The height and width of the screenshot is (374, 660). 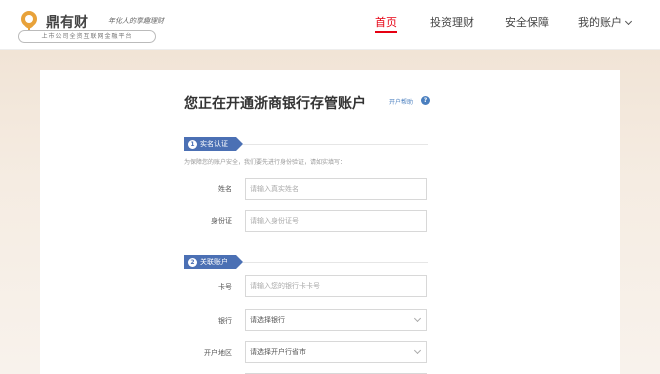 What do you see at coordinates (218, 353) in the screenshot?
I see `region-label: 开户地区` at bounding box center [218, 353].